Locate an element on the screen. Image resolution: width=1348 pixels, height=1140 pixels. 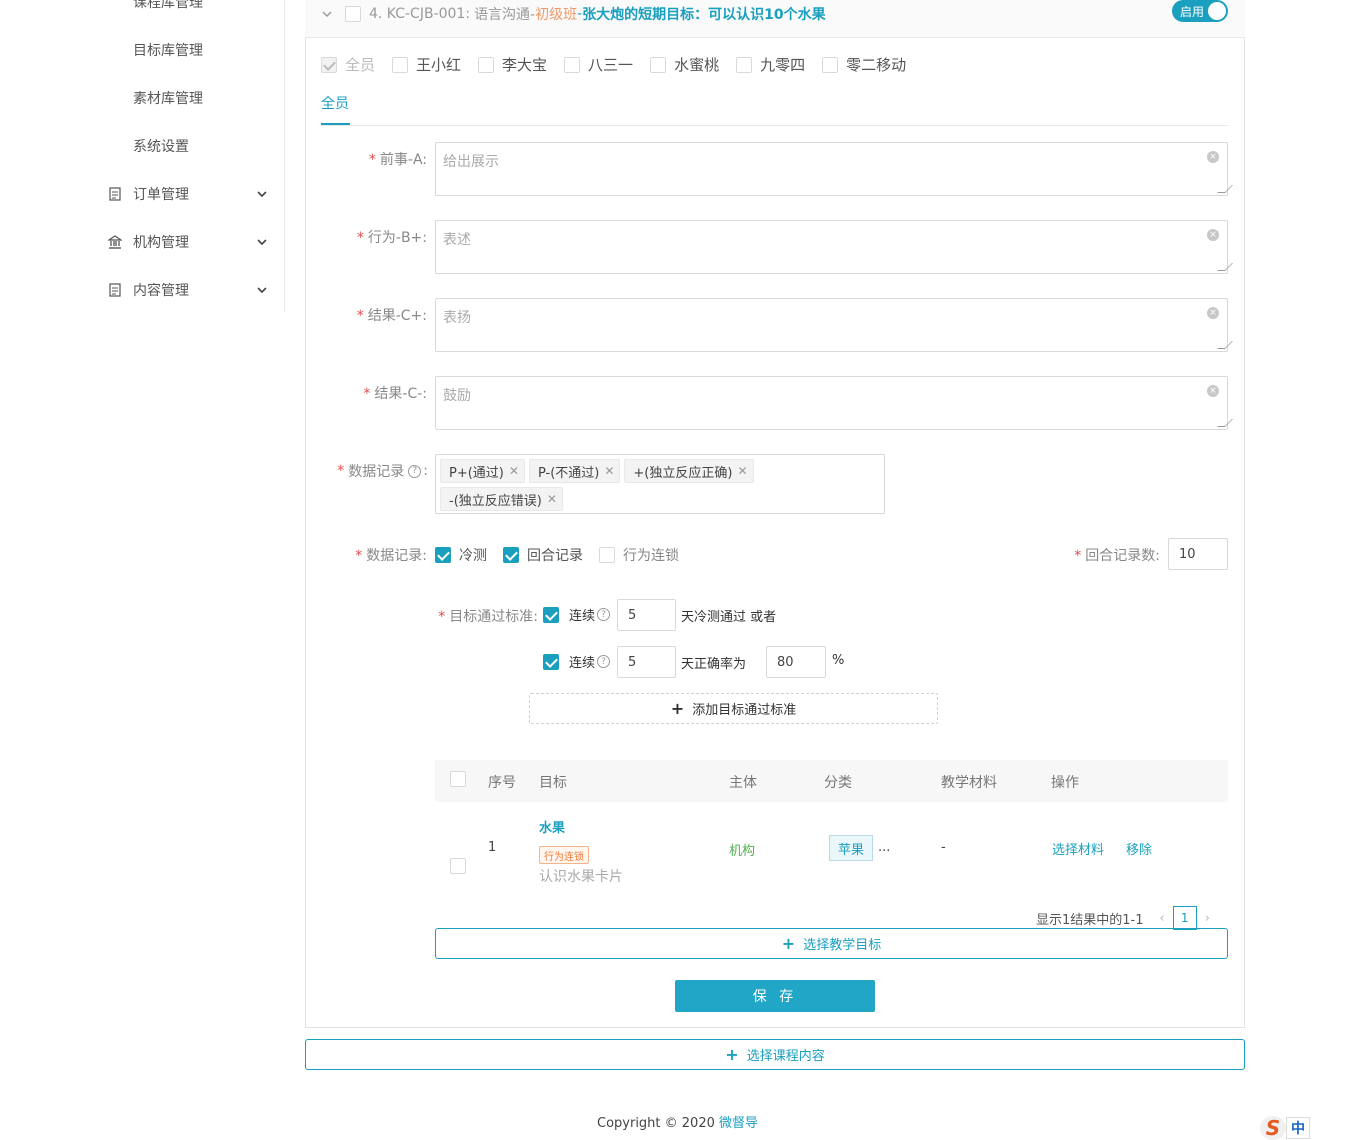
card-select-checkbox is located at coordinates (353, 14).